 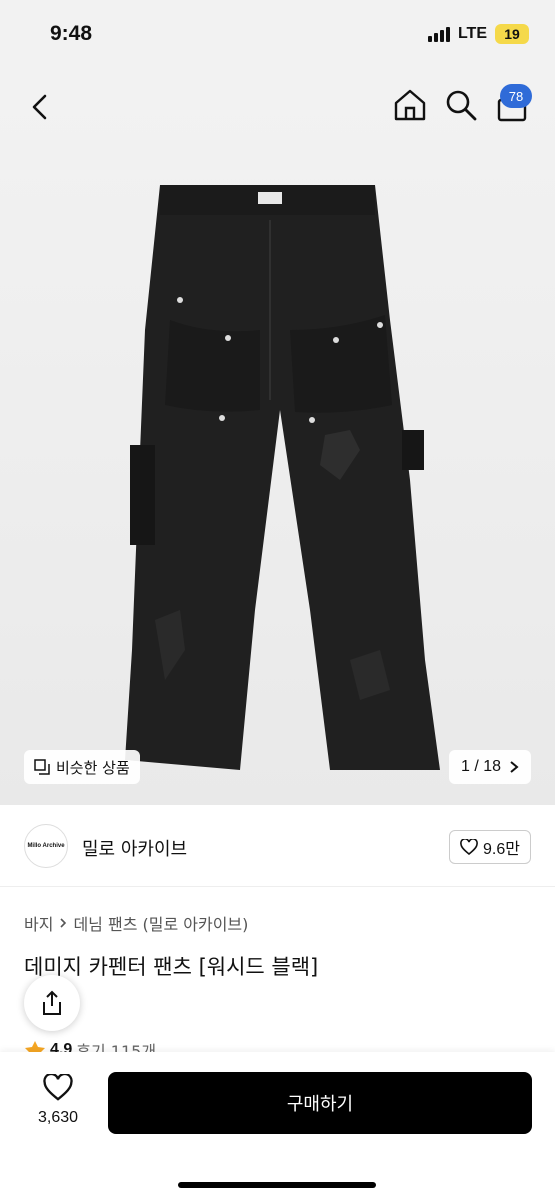 I want to click on brand-like-count: 9.6만, so click(x=501, y=849).